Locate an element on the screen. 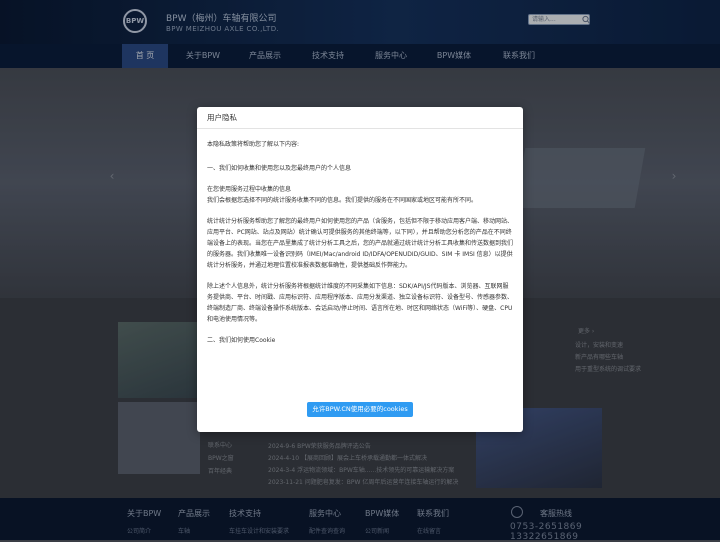 Image resolution: width=720 pixels, height=542 pixels. sub-heading: 在您使用服务过程中收集的信息 is located at coordinates (249, 189).